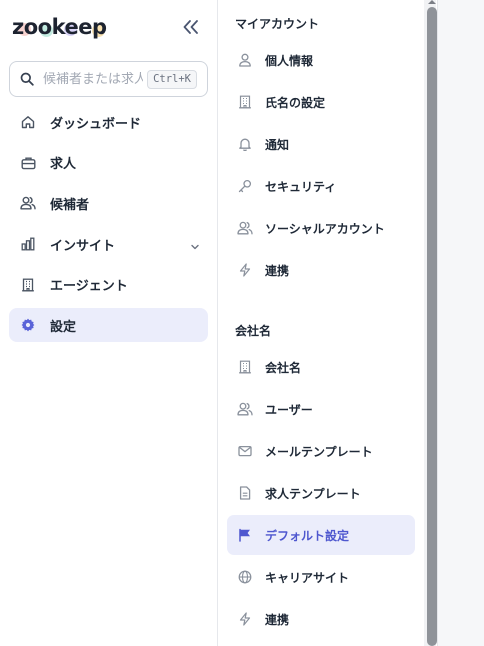  I want to click on search-box: Ctrl+K, so click(108, 79).